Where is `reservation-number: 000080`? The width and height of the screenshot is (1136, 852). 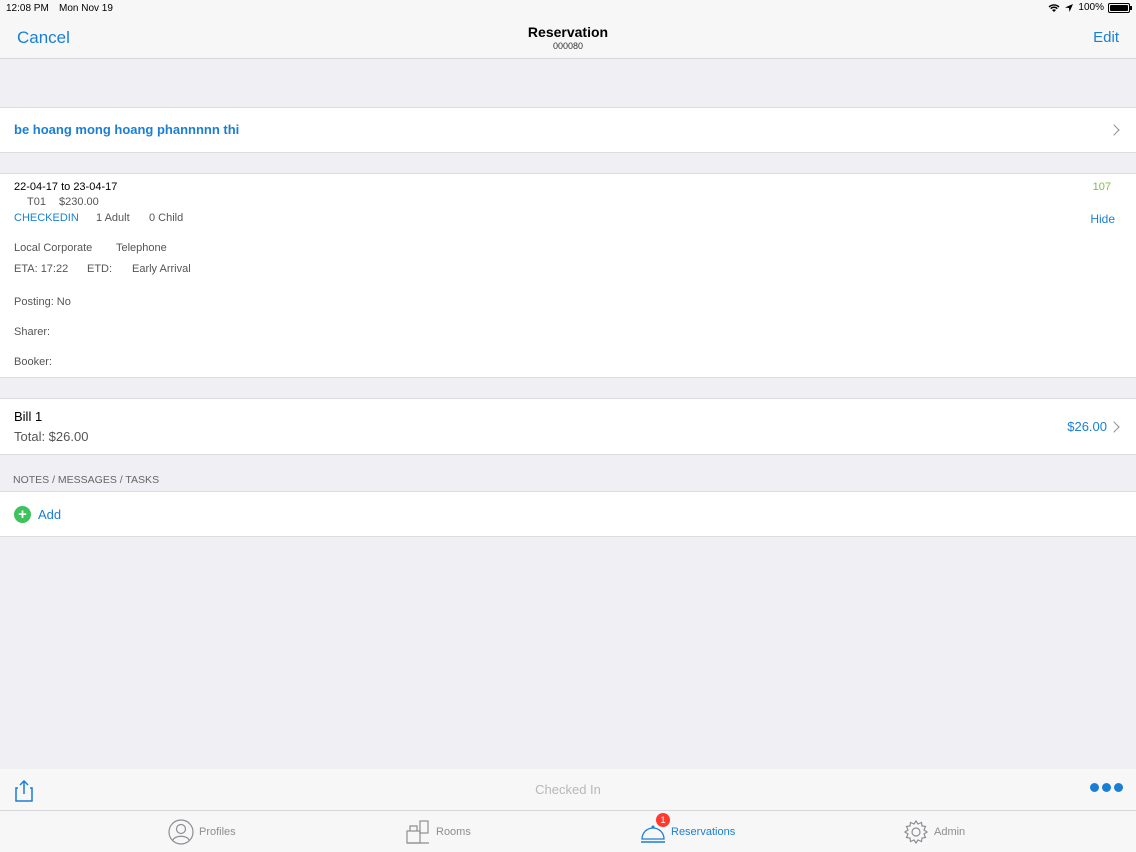
reservation-number: 000080 is located at coordinates (568, 46).